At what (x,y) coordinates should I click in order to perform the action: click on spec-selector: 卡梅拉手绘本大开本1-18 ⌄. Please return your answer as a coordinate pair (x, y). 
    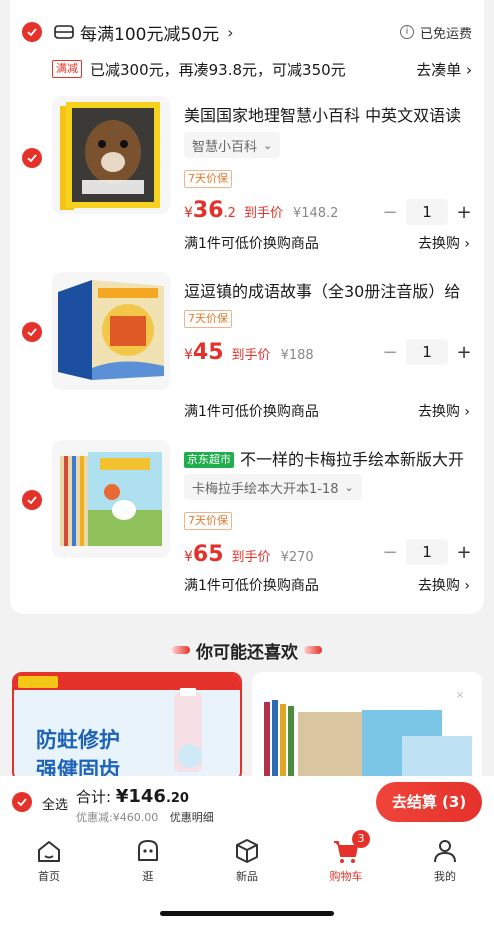
    Looking at the image, I should click on (273, 487).